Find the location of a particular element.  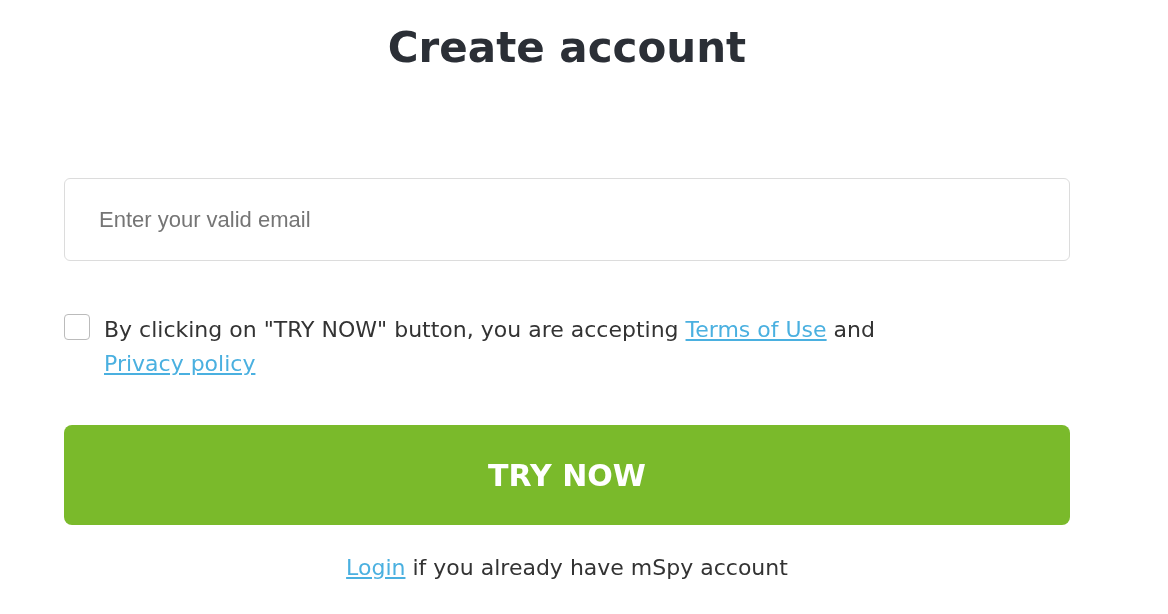

login-text: Login if you already have mSpy account is located at coordinates (567, 568).